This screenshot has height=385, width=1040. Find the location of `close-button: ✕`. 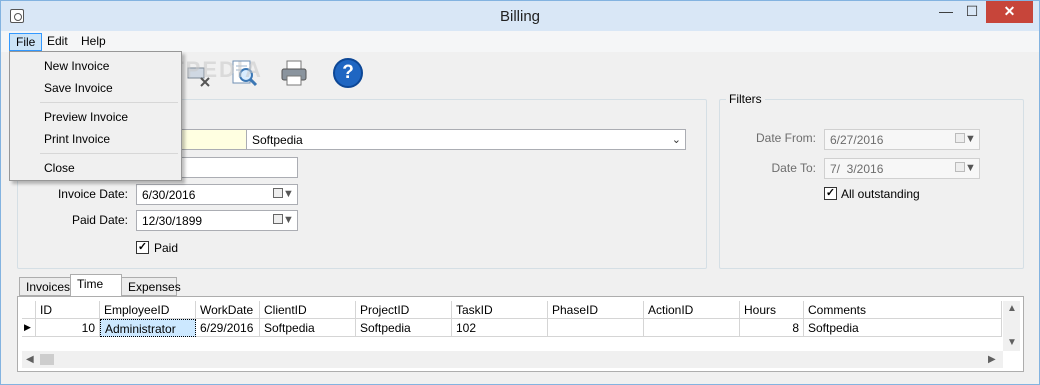

close-button: ✕ is located at coordinates (1009, 12).